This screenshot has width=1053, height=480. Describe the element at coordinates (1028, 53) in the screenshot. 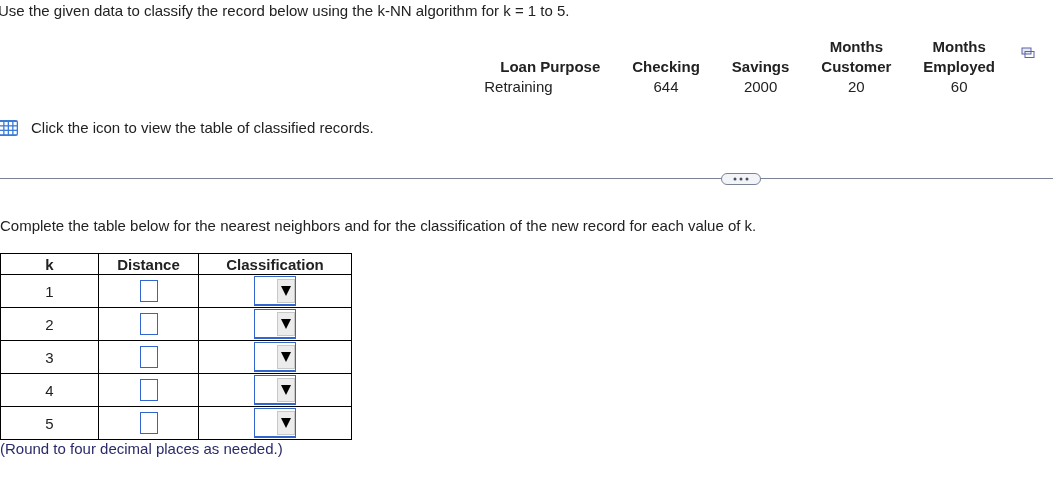

I see `copy-icon` at that location.